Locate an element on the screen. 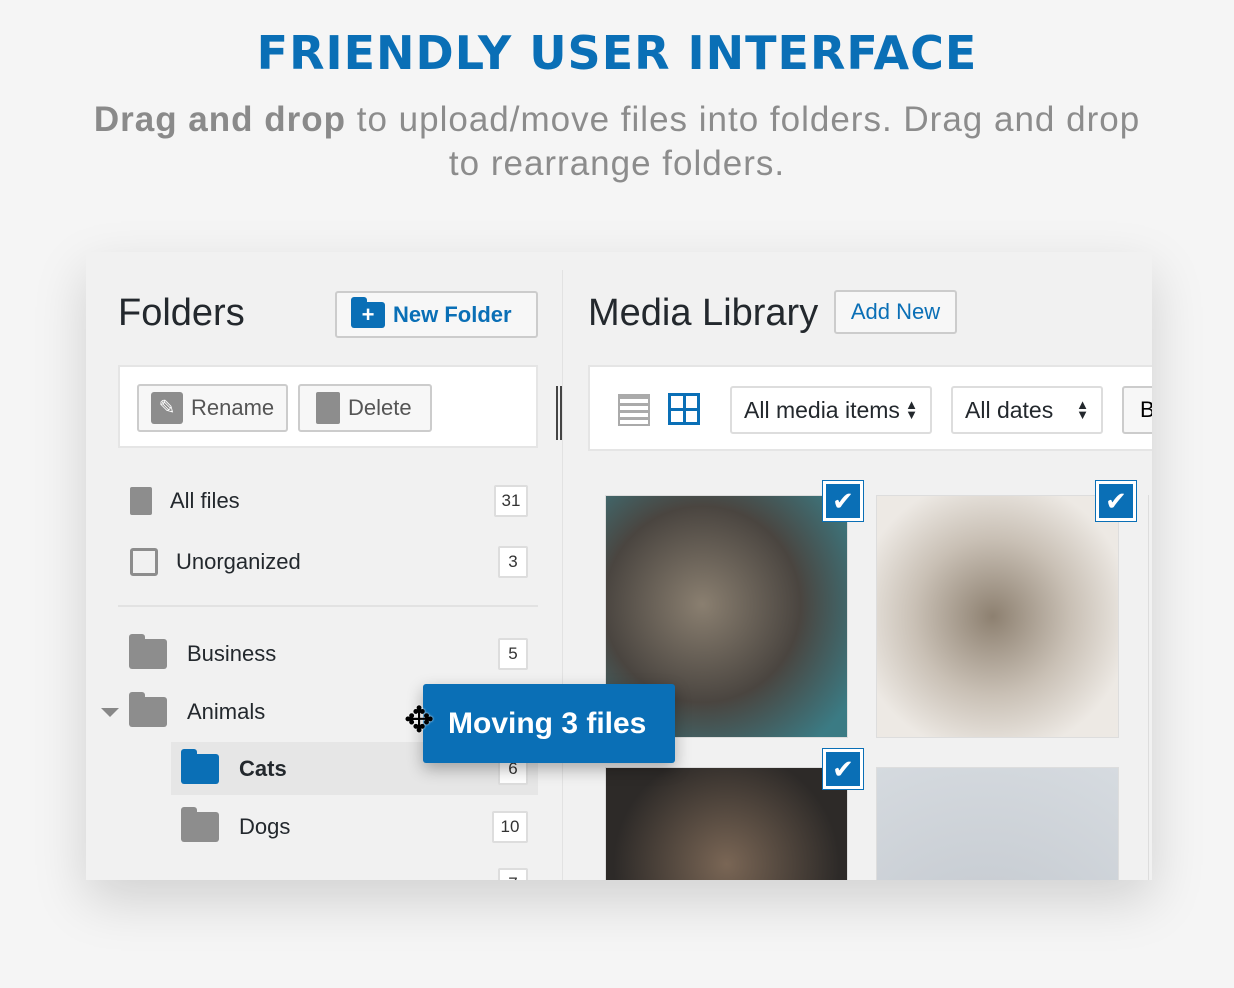  trash-icon is located at coordinates (328, 408).